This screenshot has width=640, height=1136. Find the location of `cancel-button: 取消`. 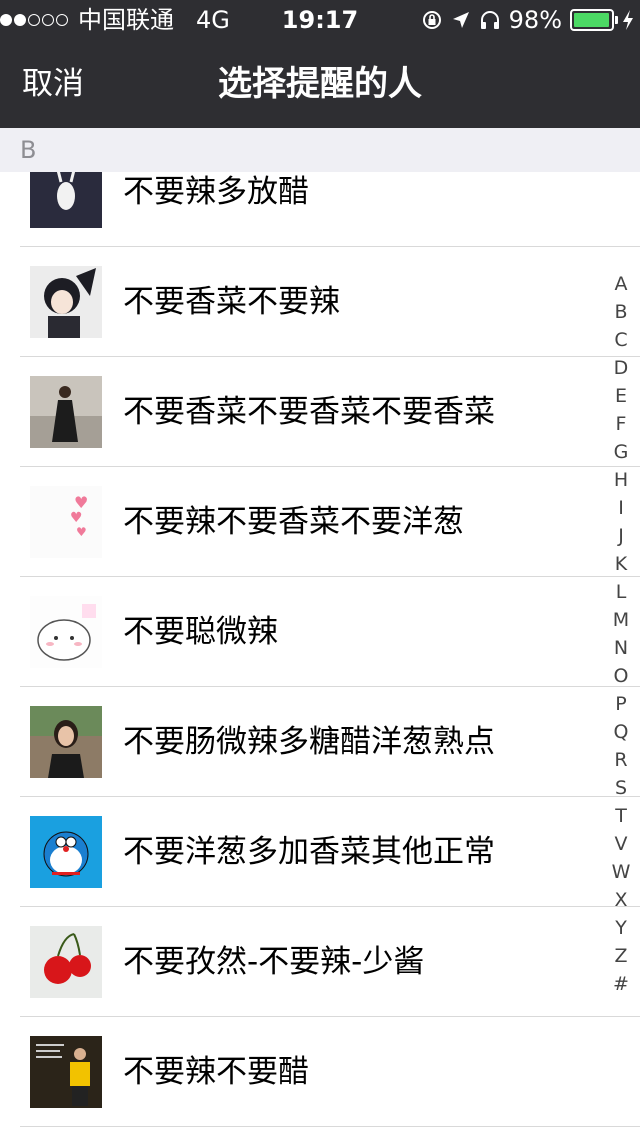

cancel-button: 取消 is located at coordinates (53, 84).